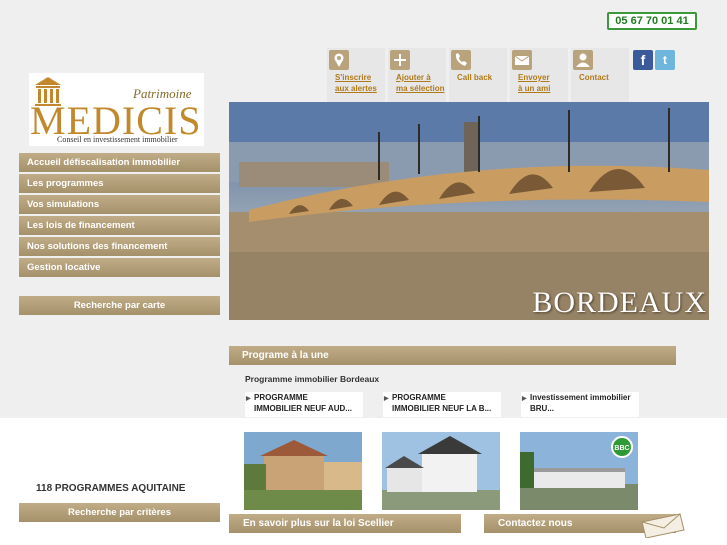 Image resolution: width=727 pixels, height=545 pixels. I want to click on map-pin-icon, so click(339, 60).